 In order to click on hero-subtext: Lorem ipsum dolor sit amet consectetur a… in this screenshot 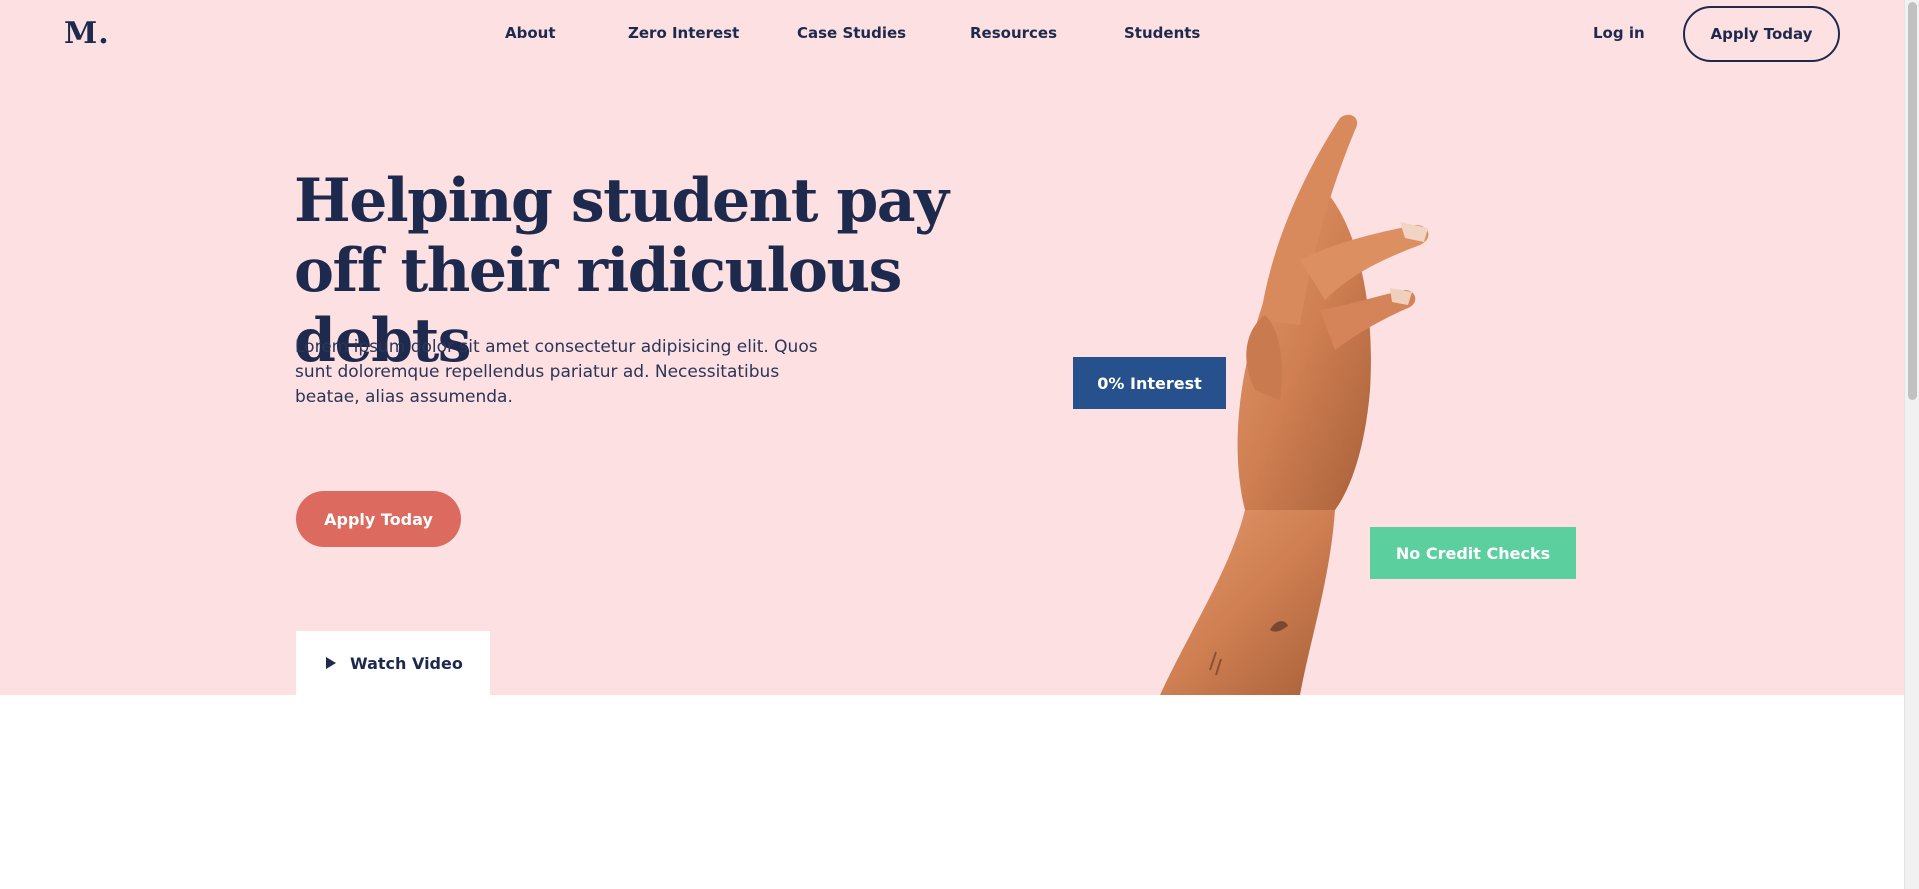, I will do `click(556, 372)`.